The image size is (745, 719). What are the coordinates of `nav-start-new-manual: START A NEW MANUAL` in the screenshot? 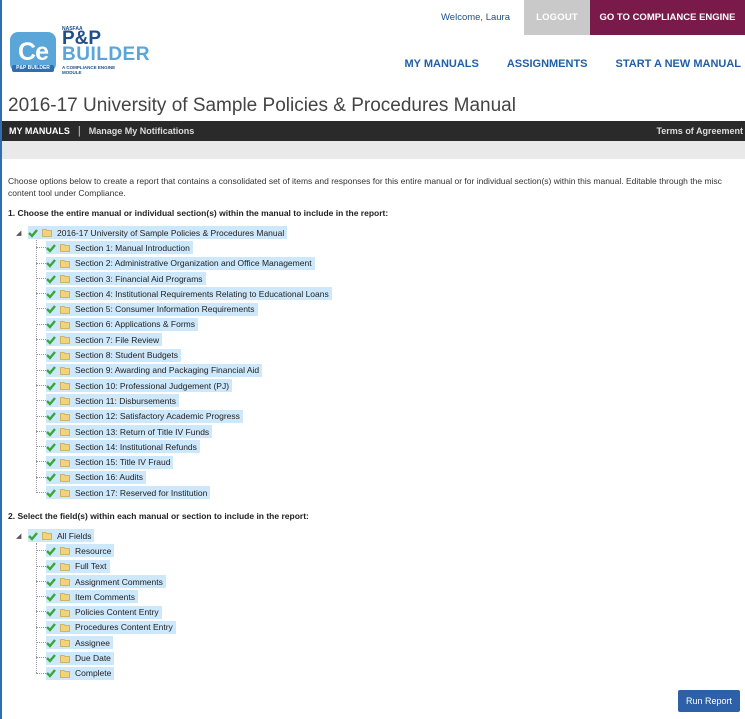 It's located at (678, 64).